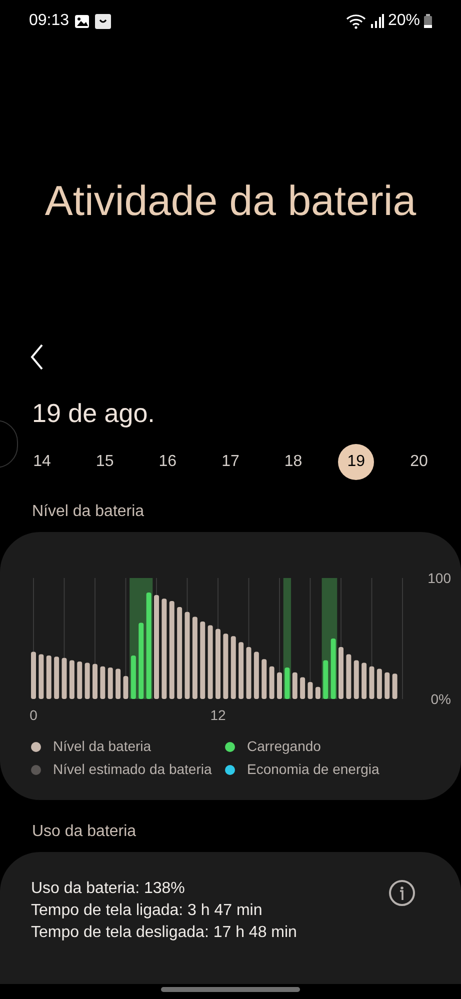  Describe the element at coordinates (230, 462) in the screenshot. I see `day-tab: 17` at that location.